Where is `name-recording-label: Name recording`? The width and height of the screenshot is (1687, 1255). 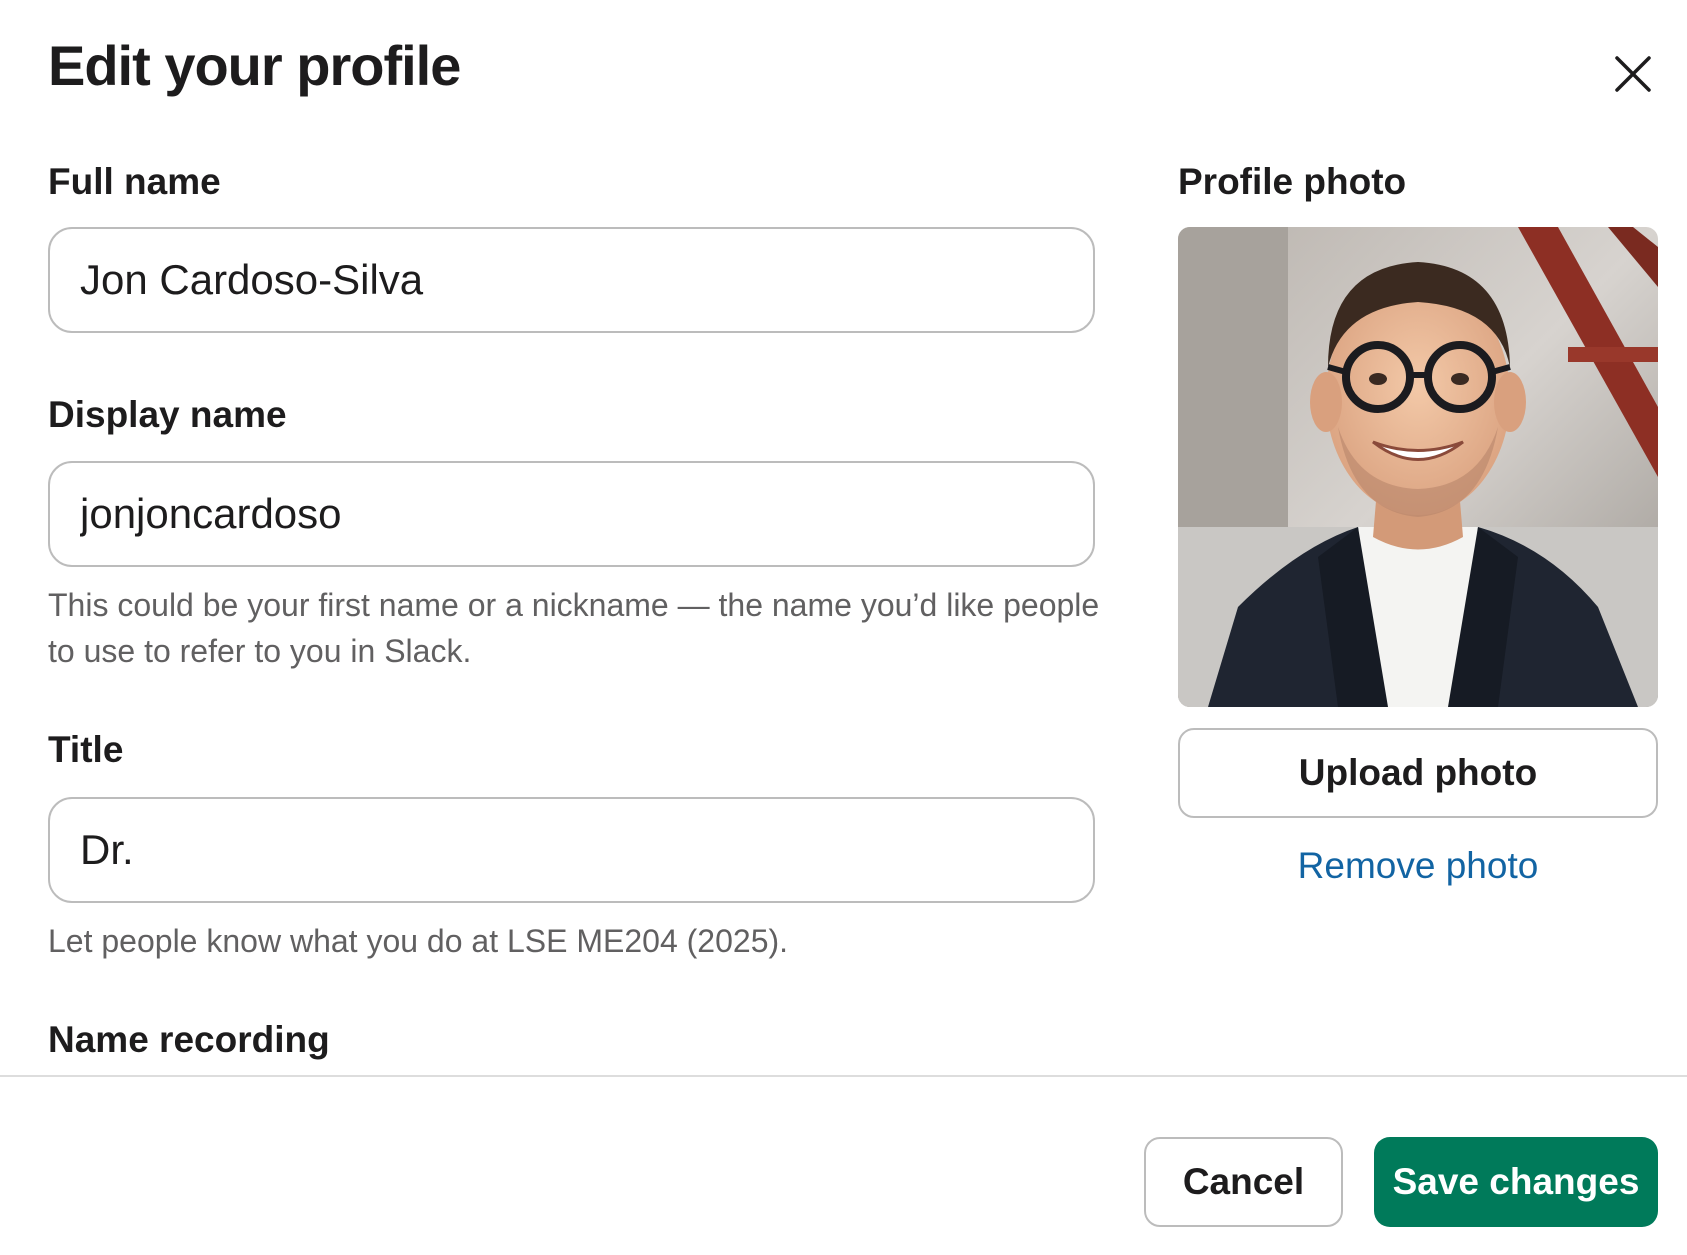
name-recording-label: Name recording is located at coordinates (189, 1039).